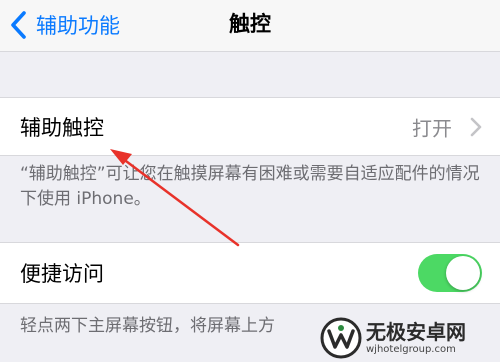 This screenshot has width=500, height=362. Describe the element at coordinates (411, 349) in the screenshot. I see `watermark-url: wjhotelgroup.com` at that location.